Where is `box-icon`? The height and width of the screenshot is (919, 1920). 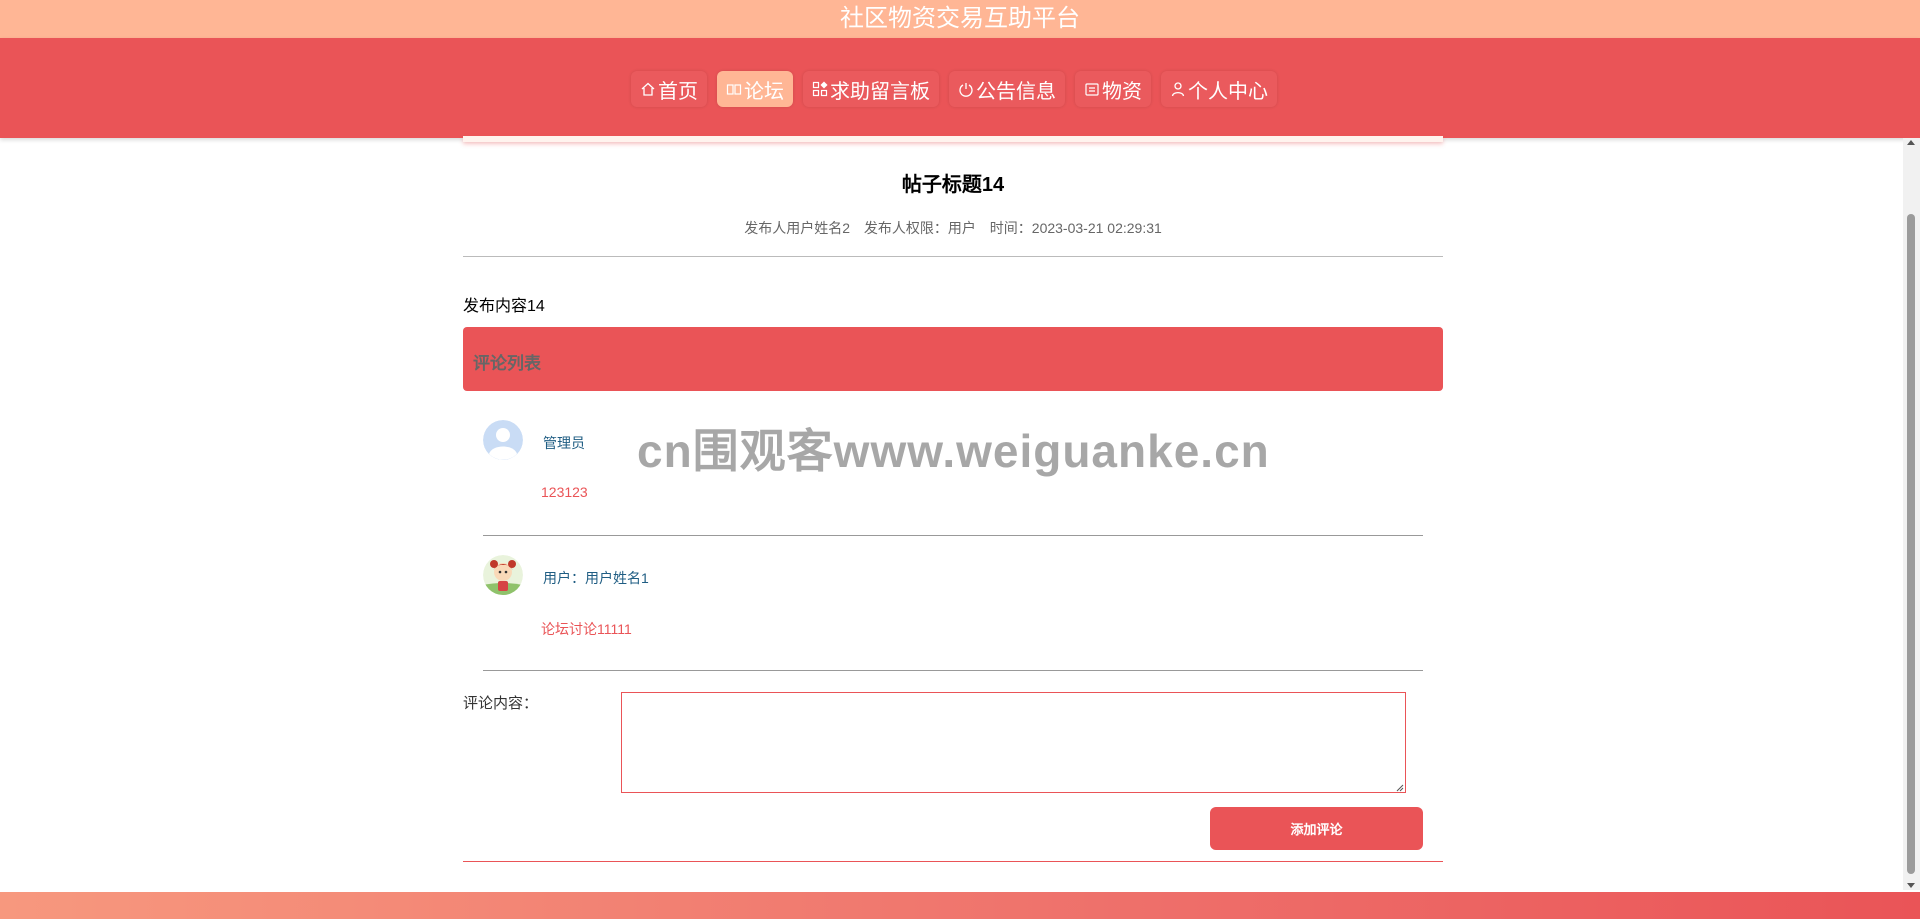 box-icon is located at coordinates (1092, 89).